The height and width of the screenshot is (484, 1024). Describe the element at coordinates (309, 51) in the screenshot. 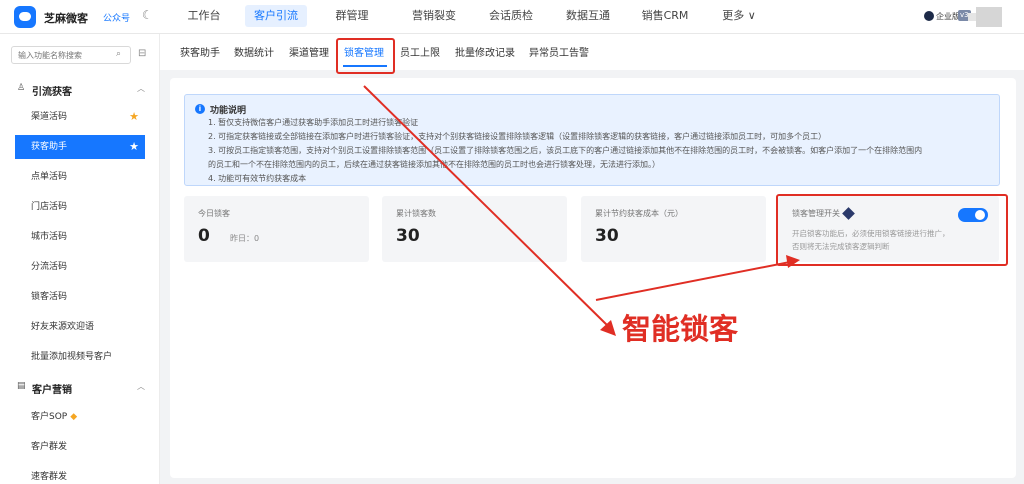

I see `tab-channel-management: 渠道管理` at that location.